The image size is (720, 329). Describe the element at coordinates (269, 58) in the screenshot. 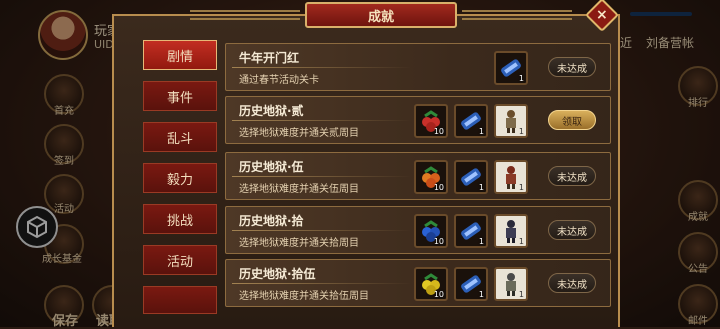

I see `achievement-title: 牛年开门红` at that location.